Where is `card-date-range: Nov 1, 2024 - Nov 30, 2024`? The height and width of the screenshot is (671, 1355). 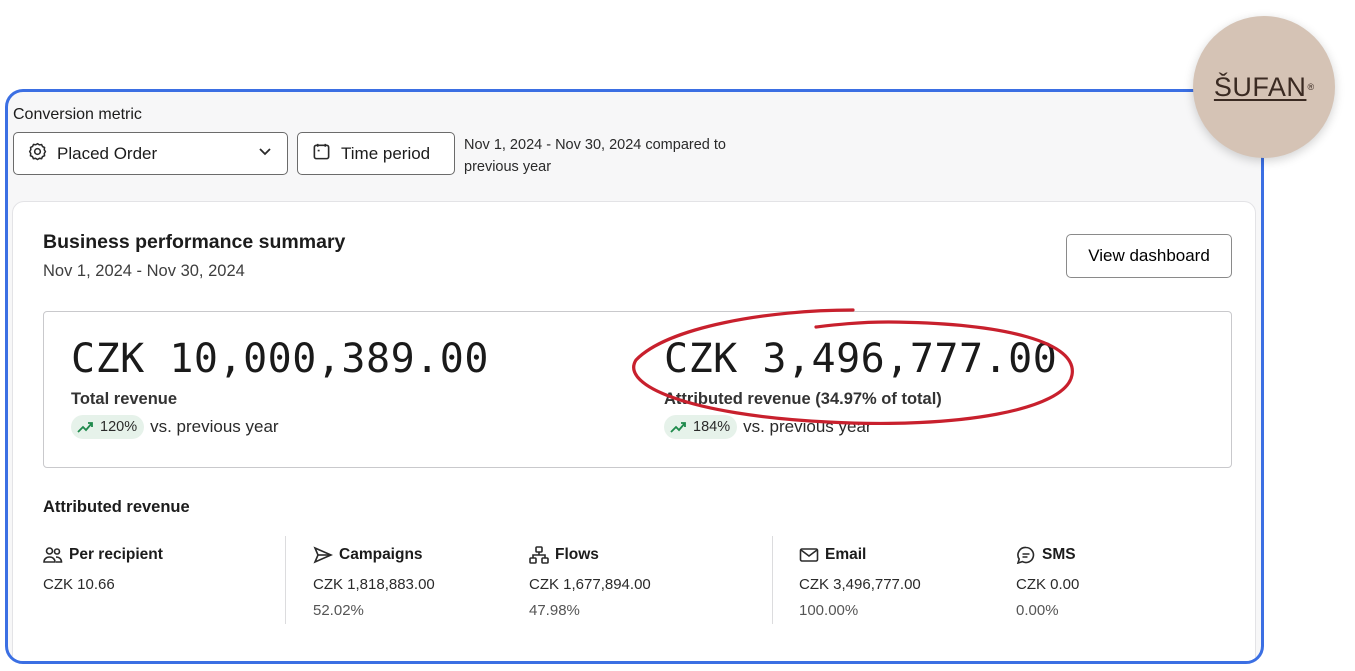 card-date-range: Nov 1, 2024 - Nov 30, 2024 is located at coordinates (144, 271).